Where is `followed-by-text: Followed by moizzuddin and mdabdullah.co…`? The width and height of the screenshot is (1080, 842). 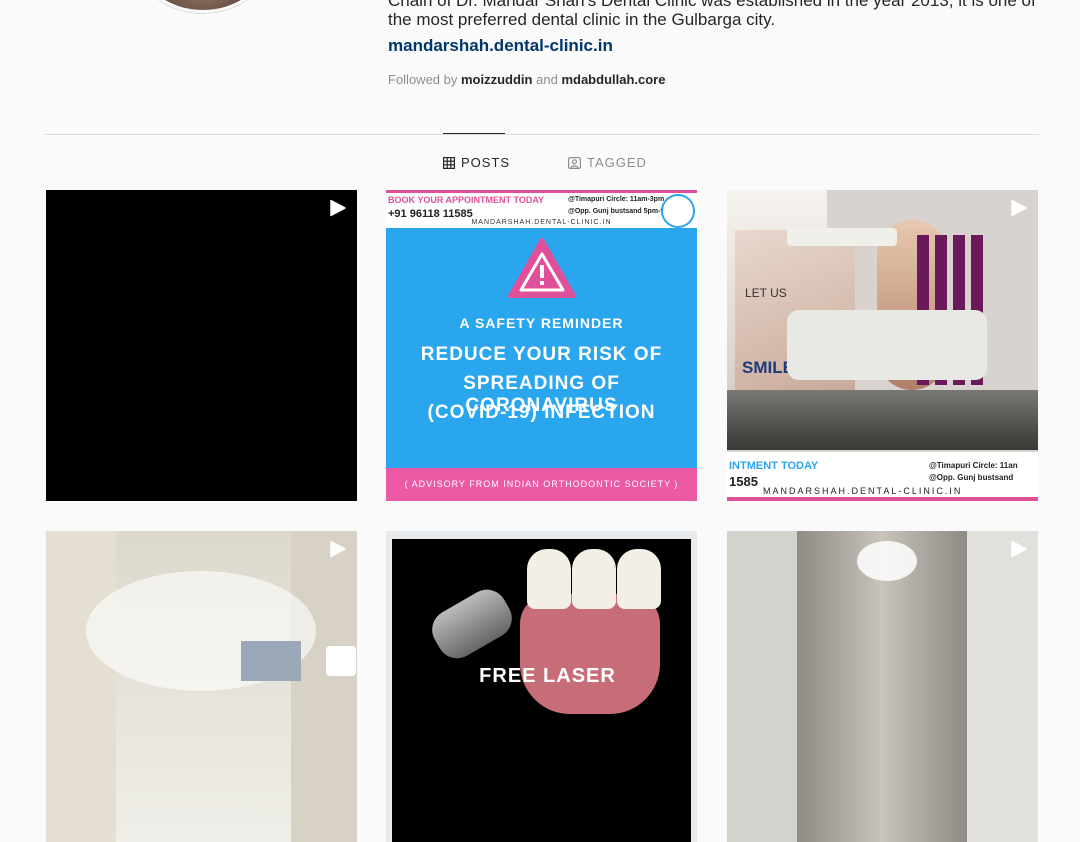
followed-by-text: Followed by moizzuddin and mdabdullah.co… is located at coordinates (526, 79).